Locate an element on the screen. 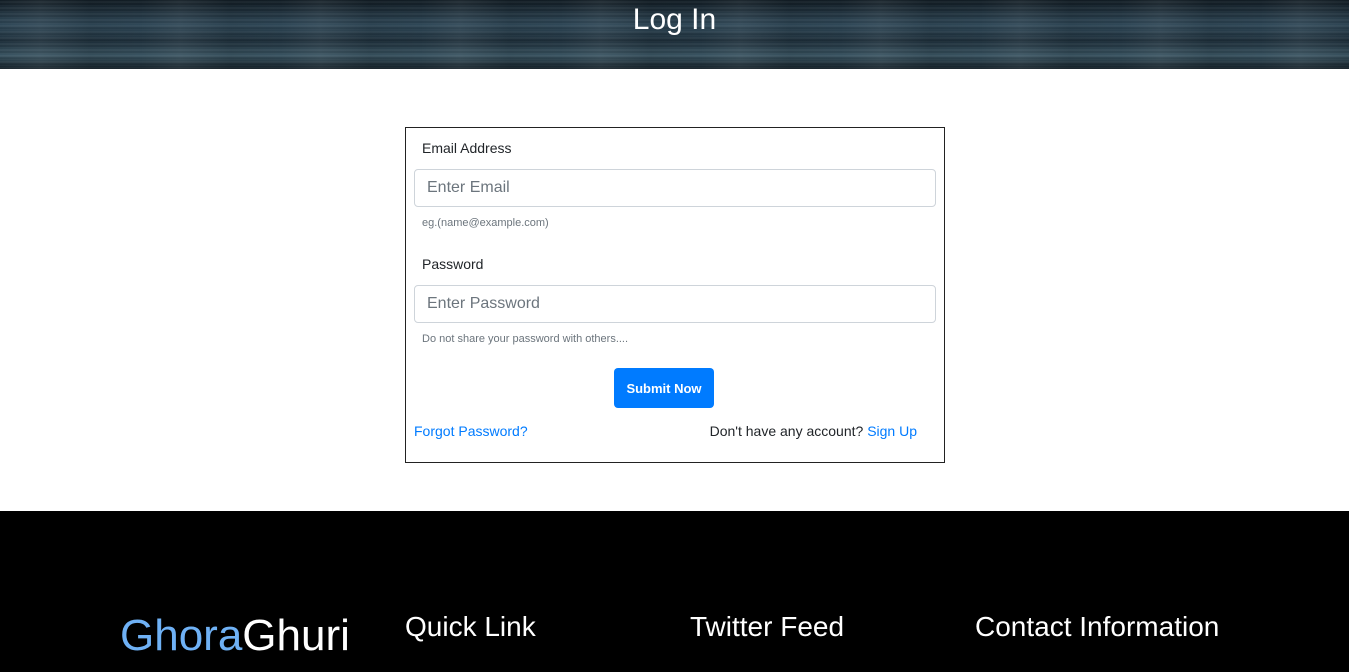 This screenshot has height=672, width=1349. password-label: Password is located at coordinates (453, 264).